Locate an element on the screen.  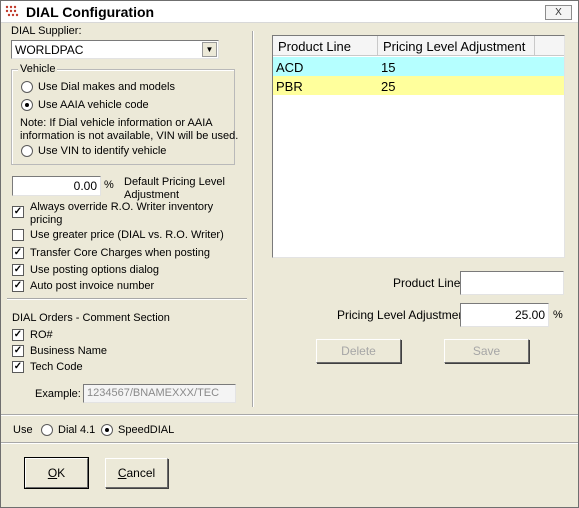
table-row: ACD 15 is located at coordinates (418, 66).